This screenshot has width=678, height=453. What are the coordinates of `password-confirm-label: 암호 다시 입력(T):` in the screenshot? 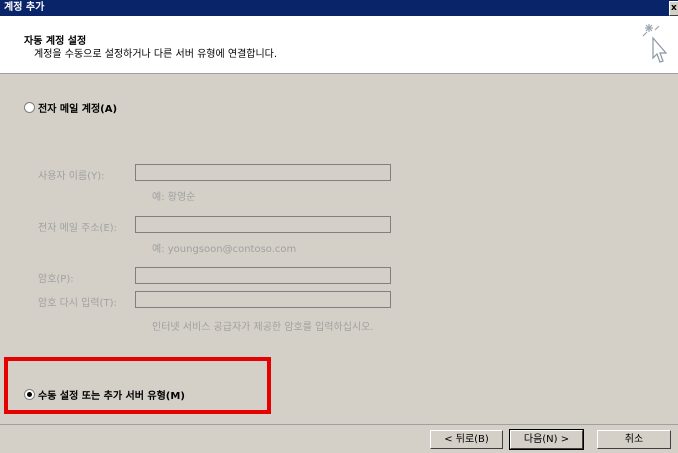 It's located at (77, 303).